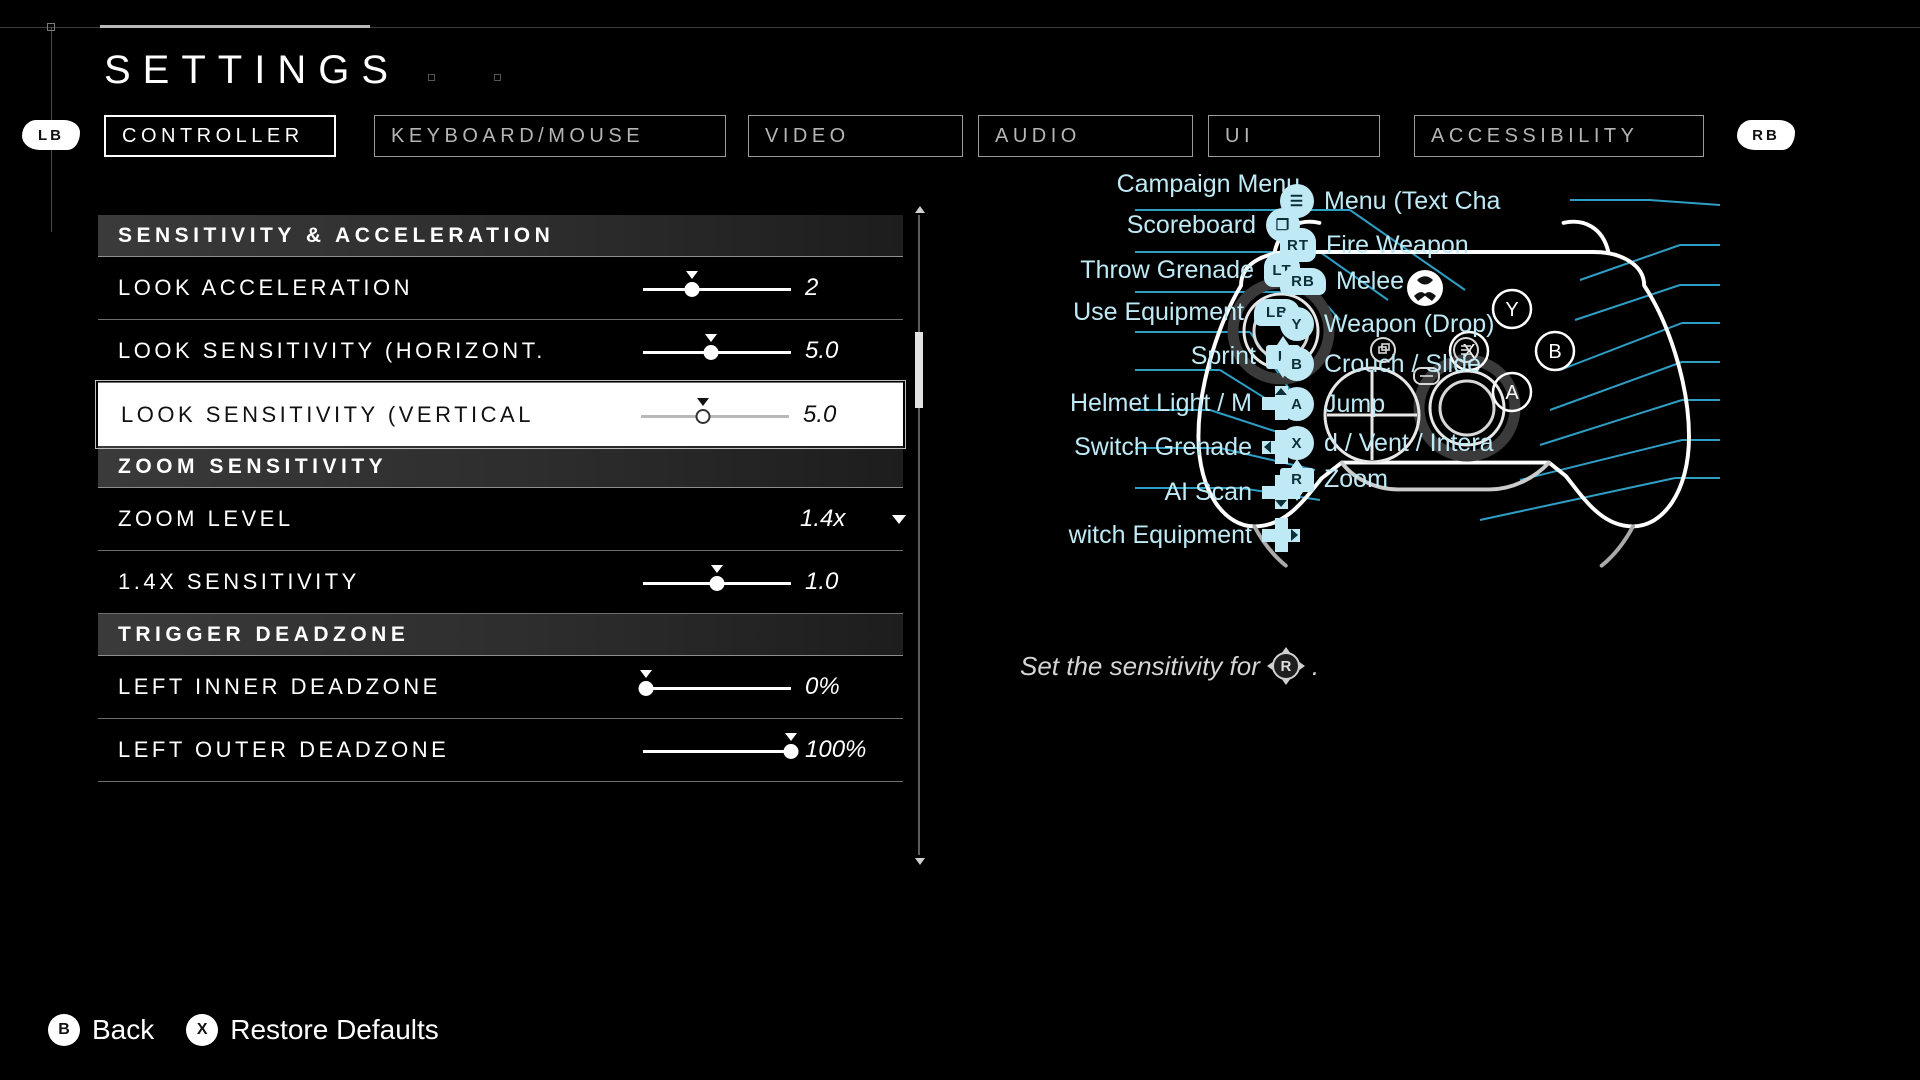 The image size is (1920, 1080). Describe the element at coordinates (500, 750) in the screenshot. I see `setting-row: LEFT OUTER DEADZONE 100%` at that location.